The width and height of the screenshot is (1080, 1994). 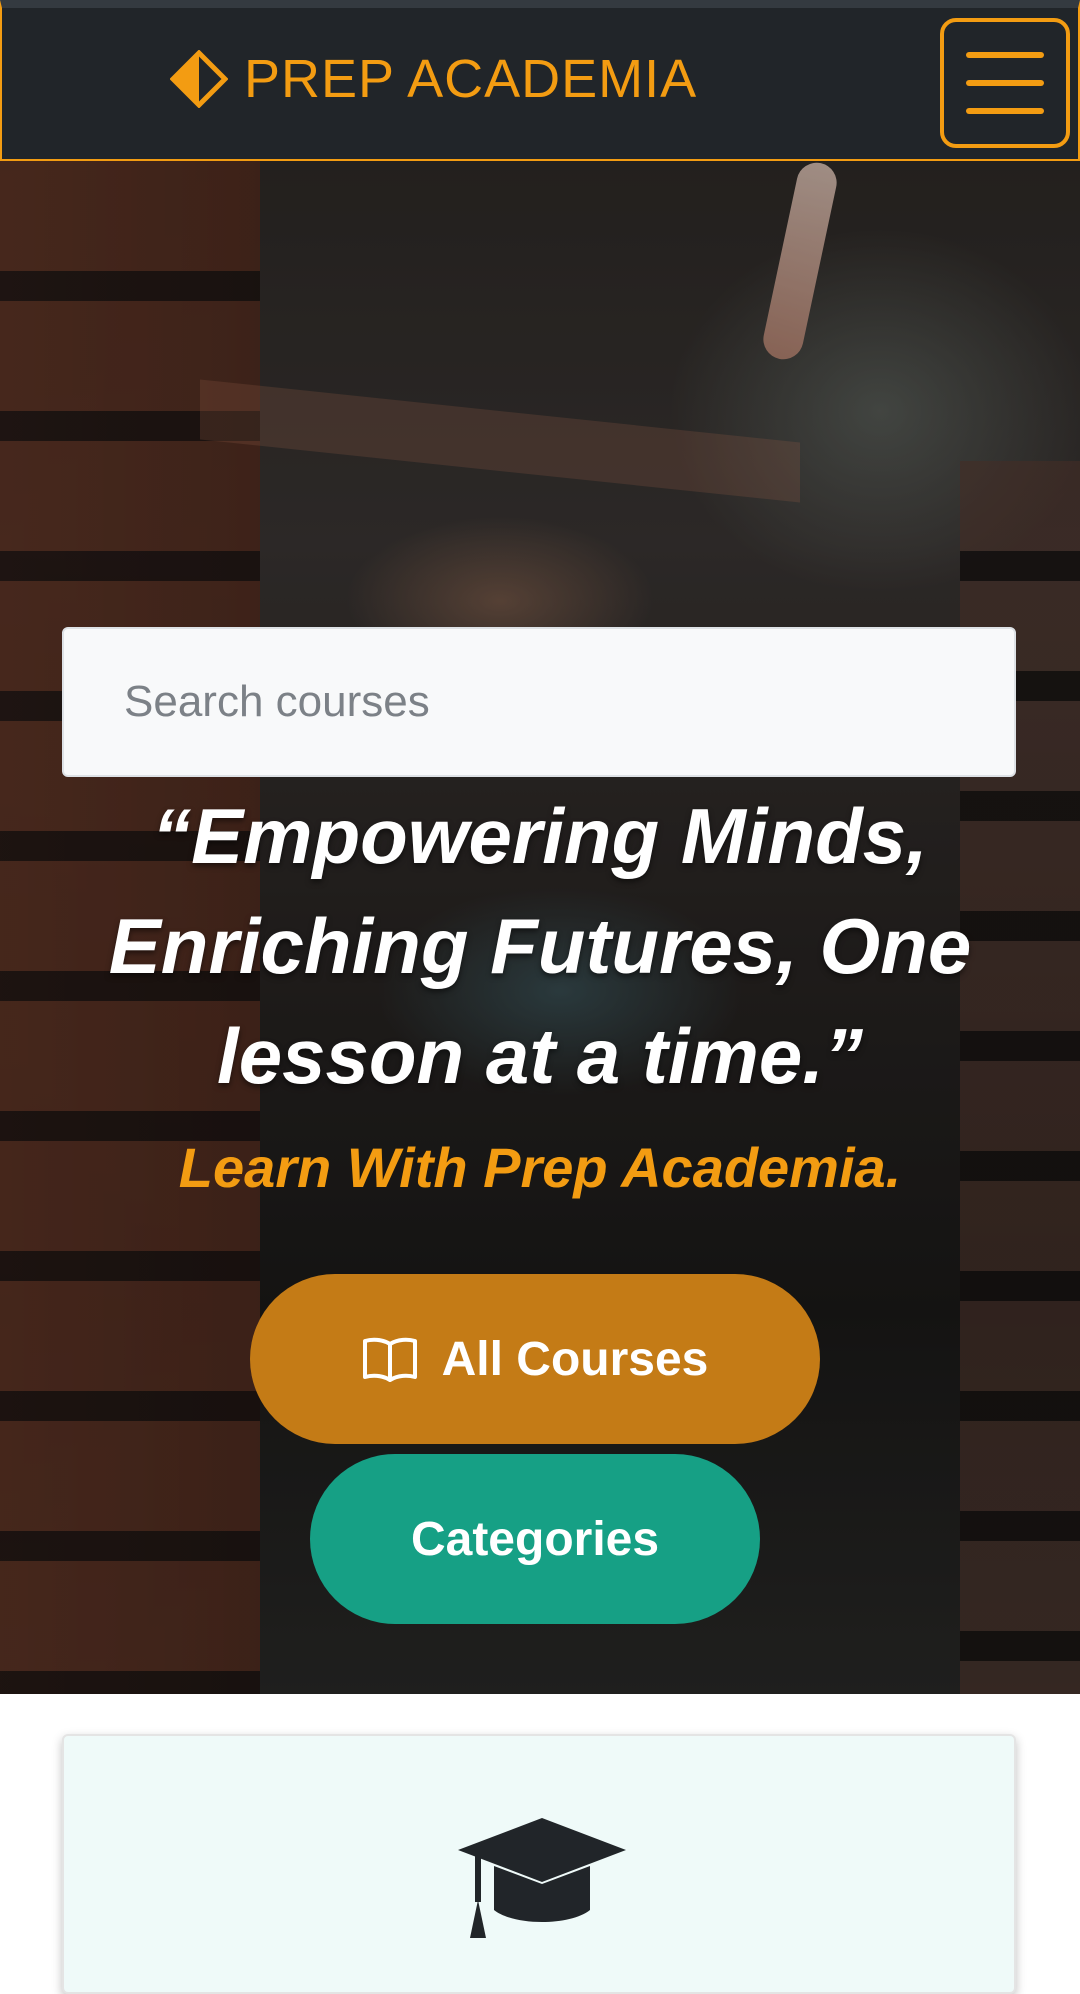 What do you see at coordinates (1005, 83) in the screenshot?
I see `menu-toggle-button` at bounding box center [1005, 83].